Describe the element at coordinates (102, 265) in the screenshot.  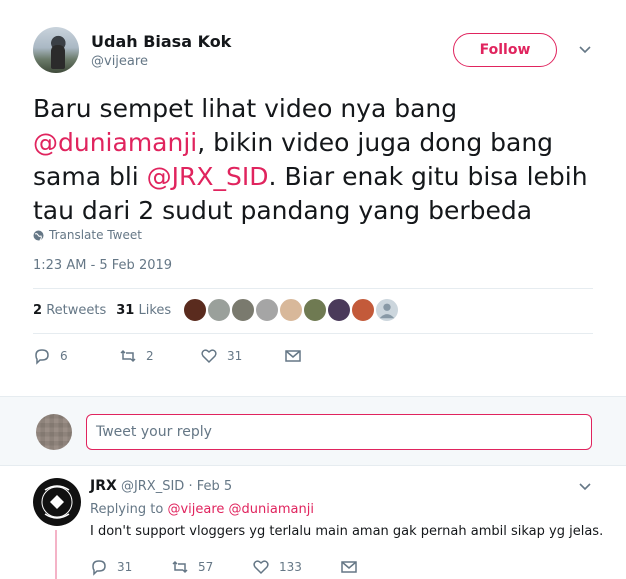
I see `tweet-timestamp: 1:23 AM - 5 Feb 2019` at that location.